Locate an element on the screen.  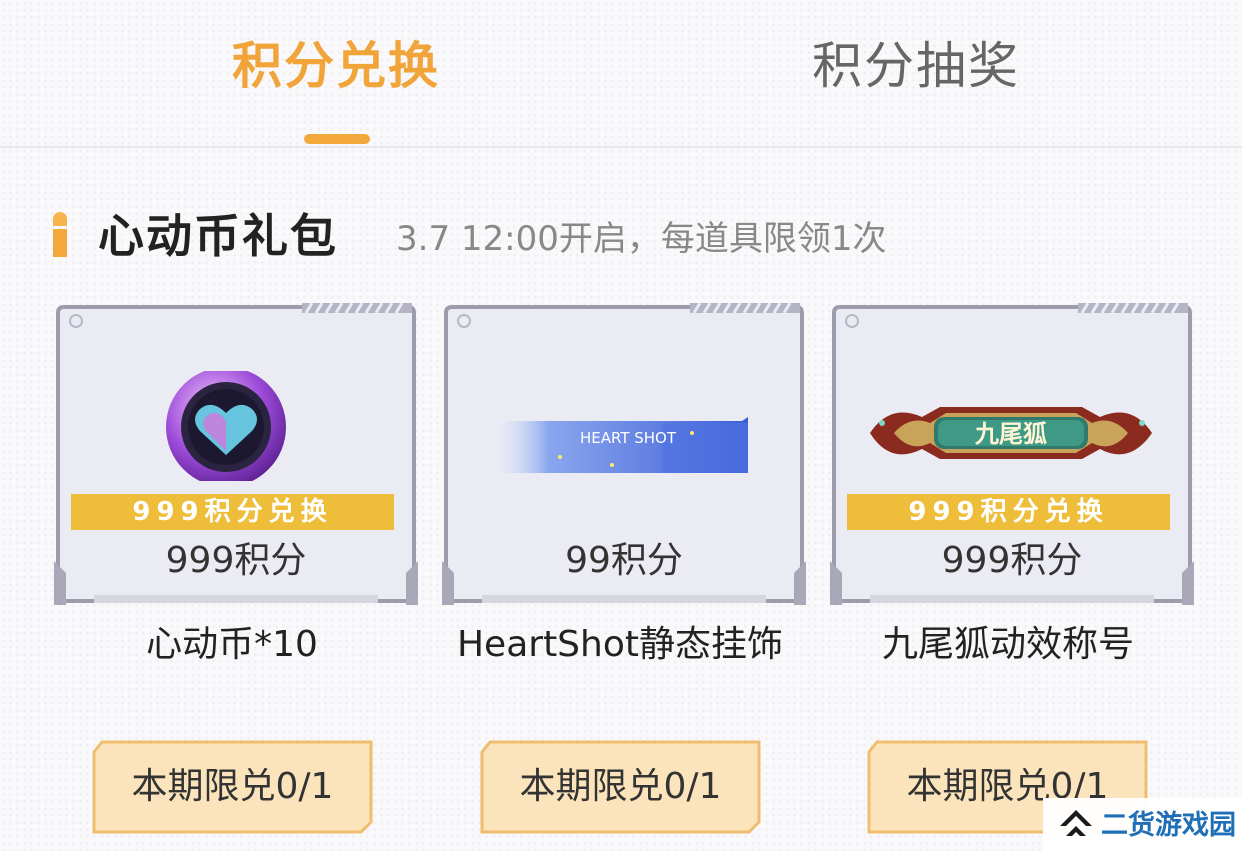
reward-card-nine-tail-fox: 九尾狐 999积分兑换 999积分 is located at coordinates (1012, 454).